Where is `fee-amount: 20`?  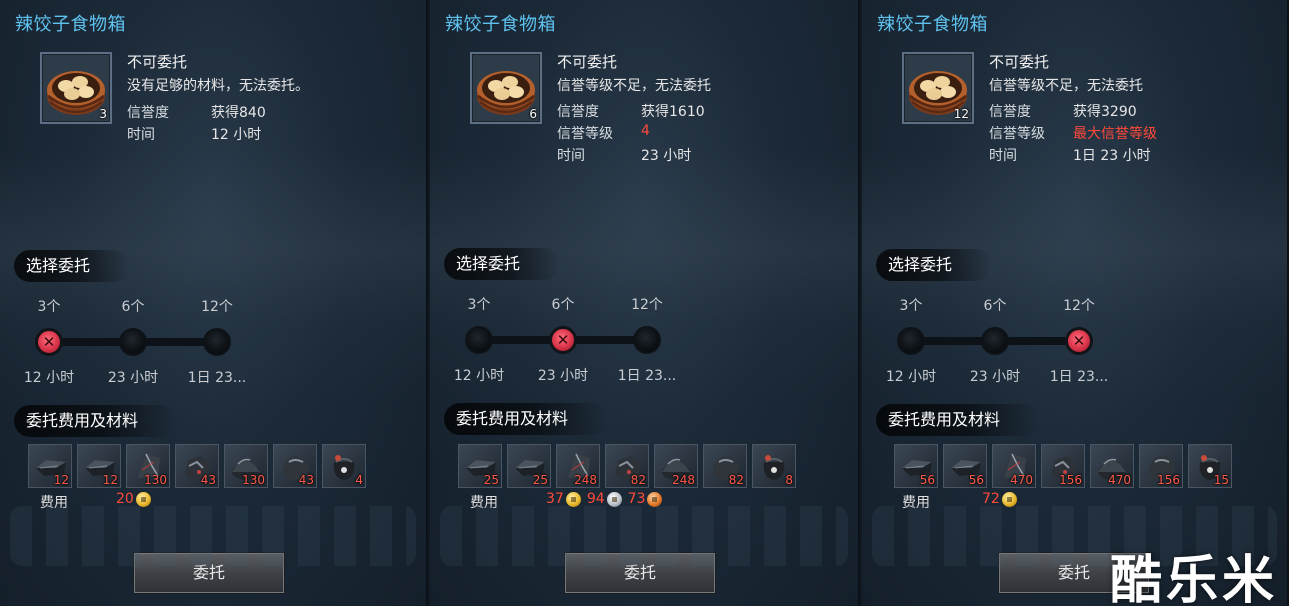 fee-amount: 20 is located at coordinates (125, 499).